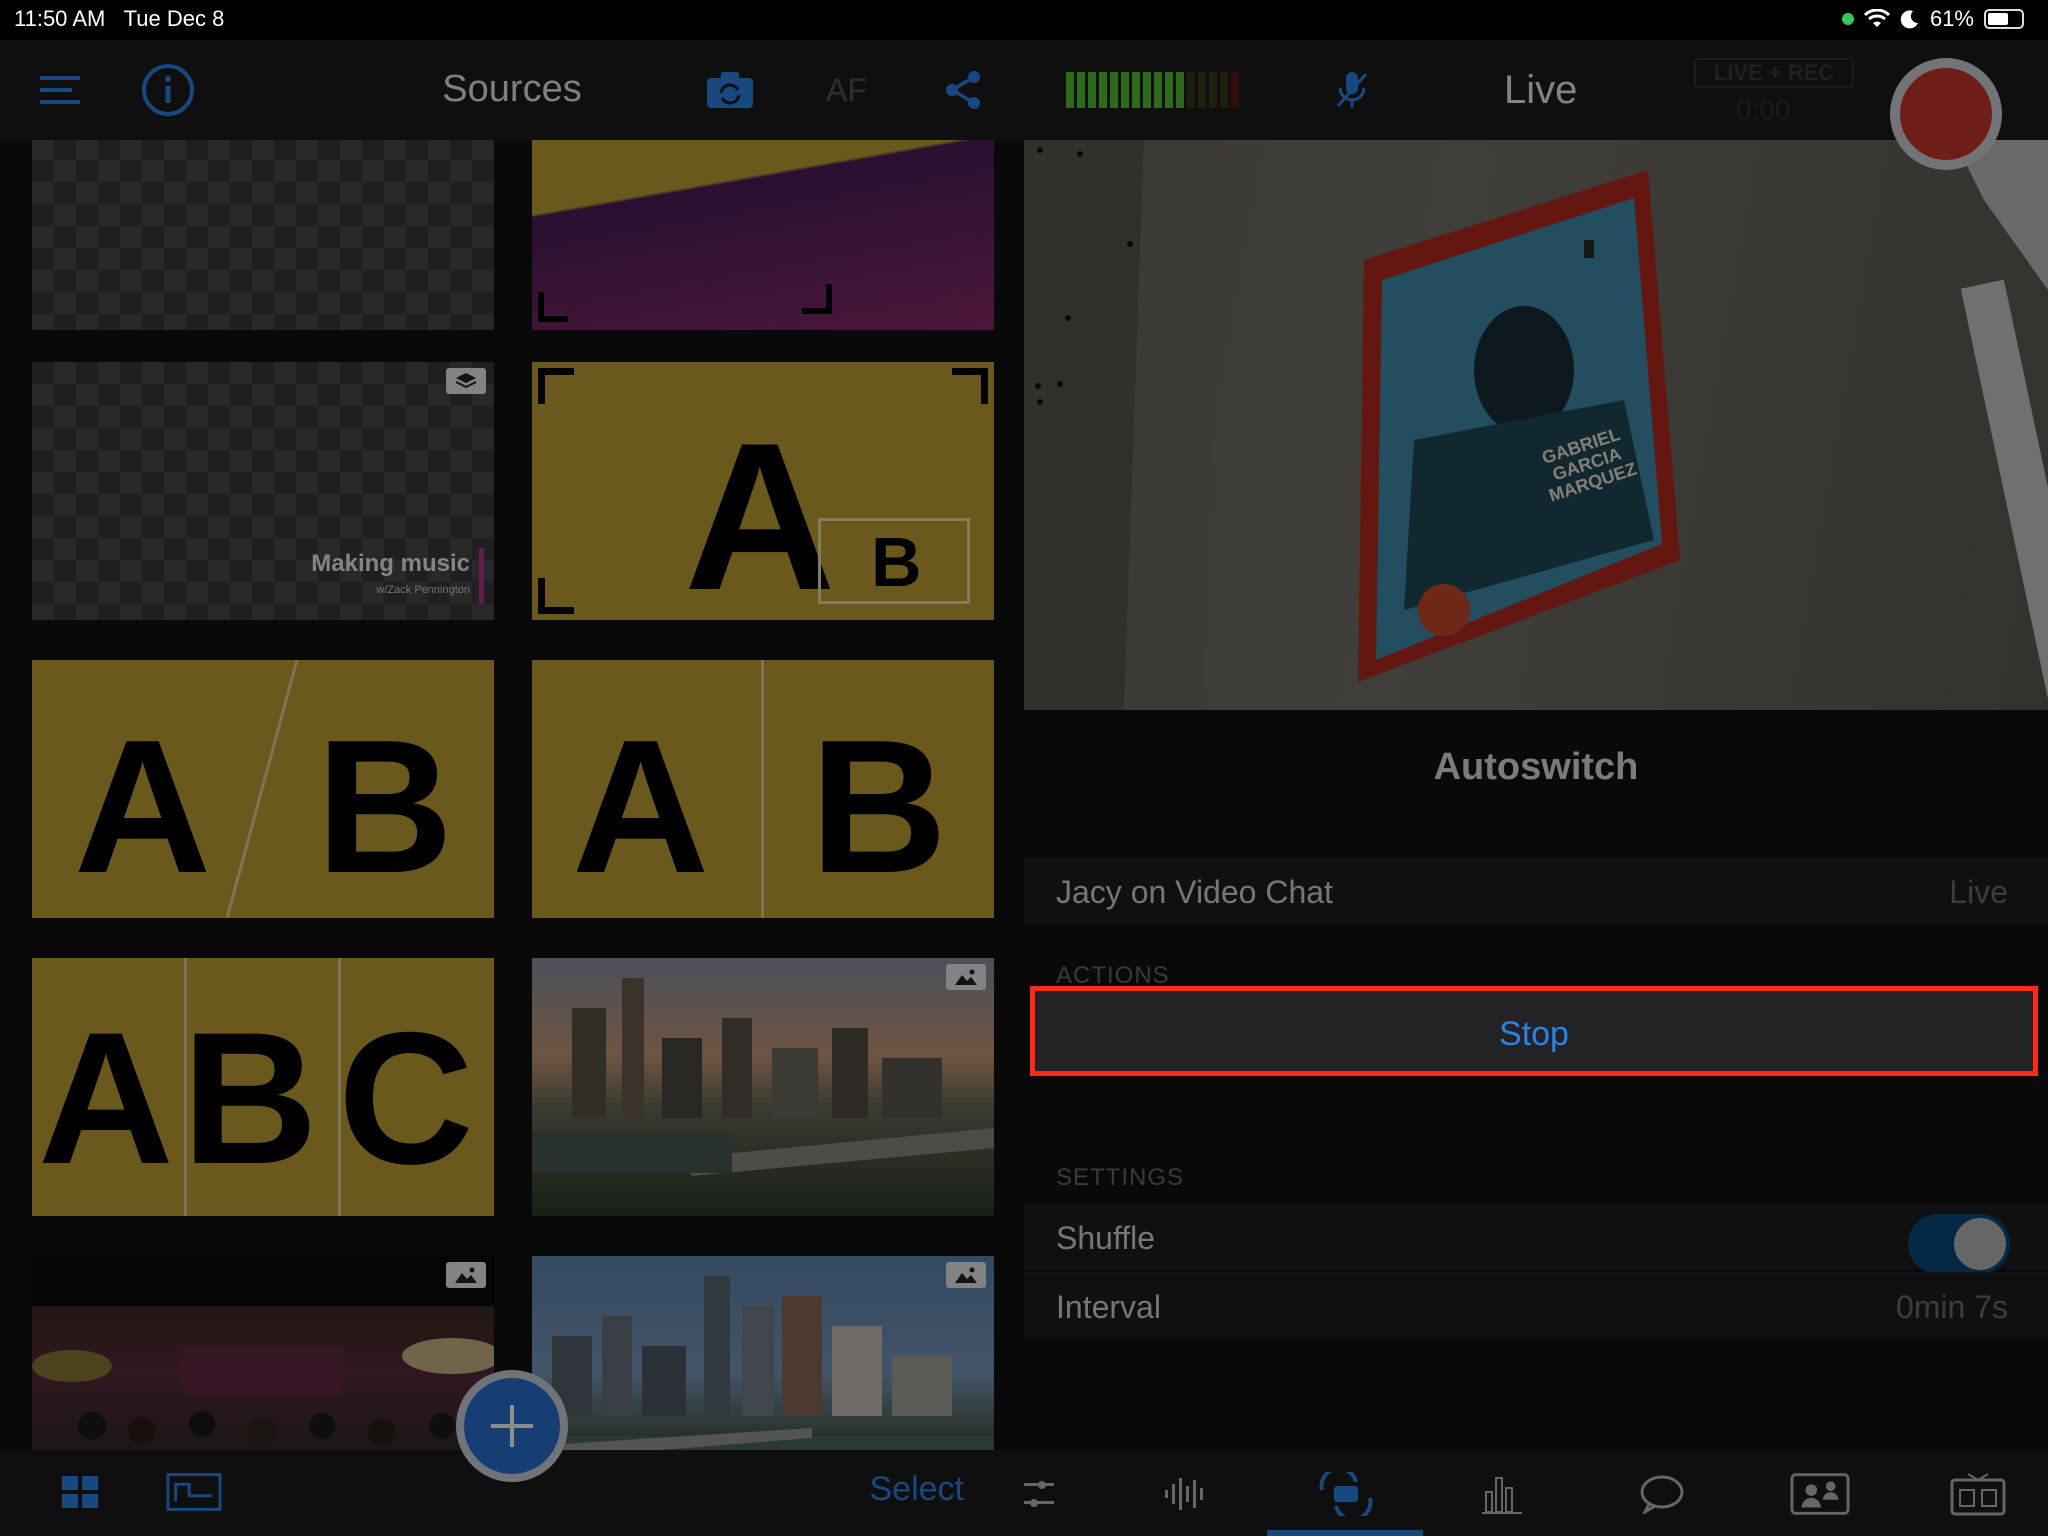 The image size is (2048, 1536). Describe the element at coordinates (481, 576) in the screenshot. I see `accent-bar` at that location.